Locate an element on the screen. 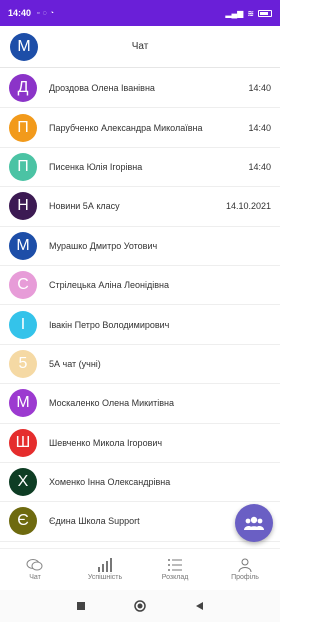  chat-avatar: 5 is located at coordinates (23, 363).